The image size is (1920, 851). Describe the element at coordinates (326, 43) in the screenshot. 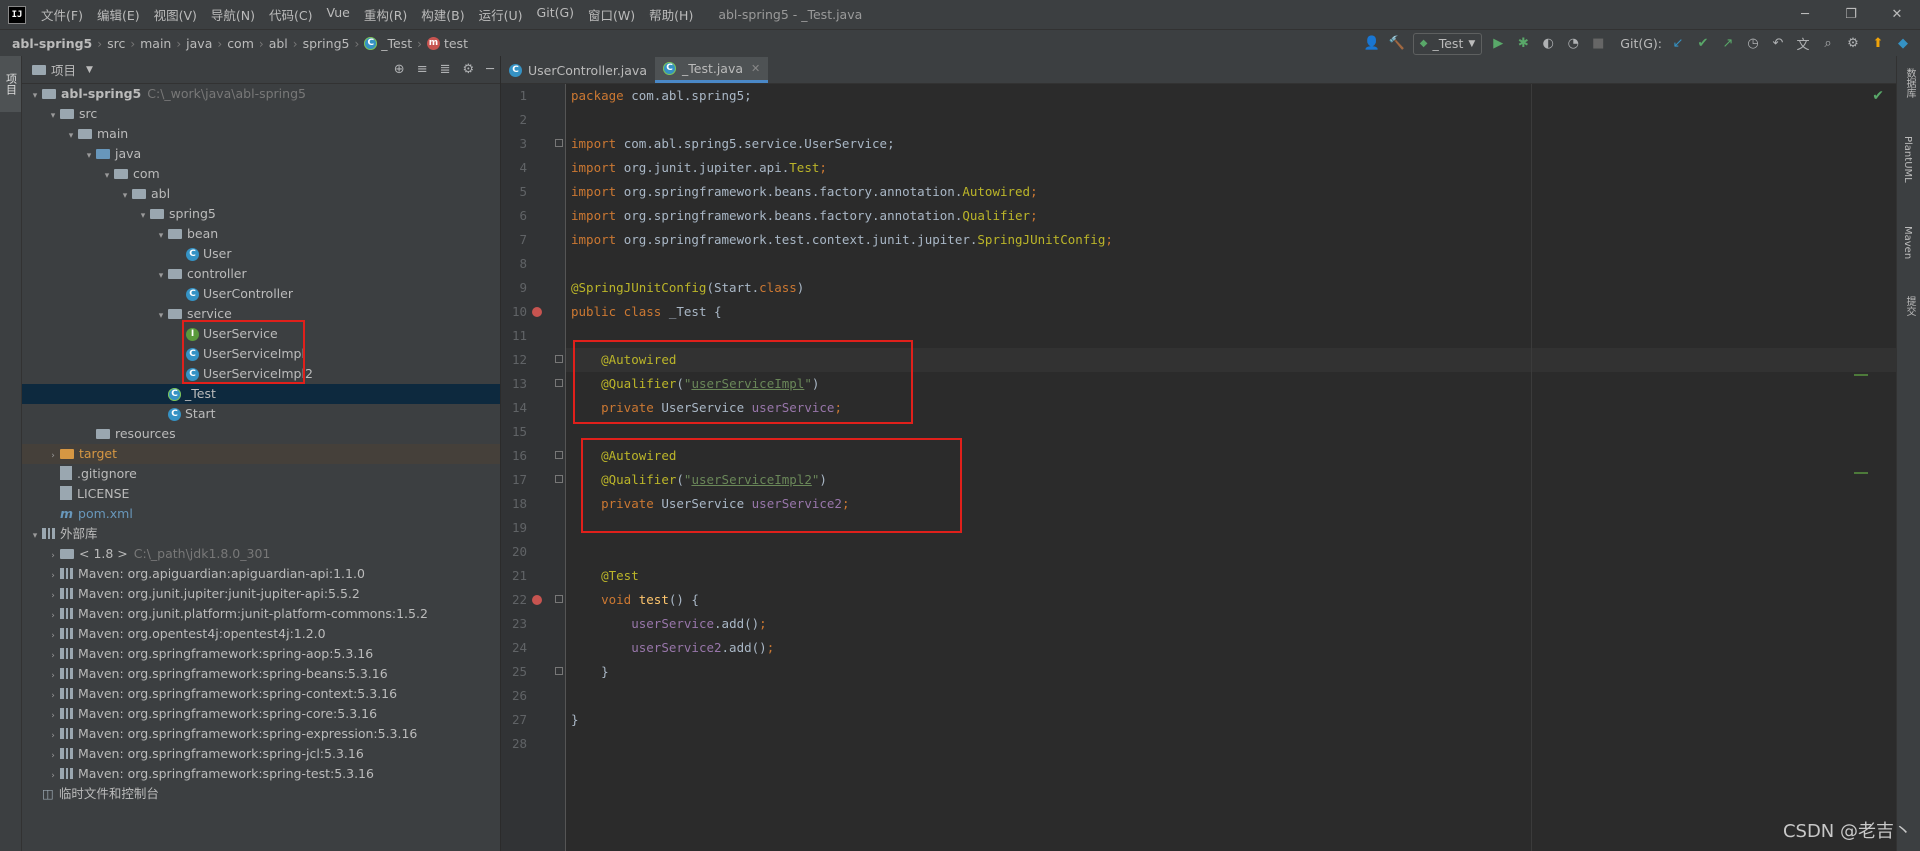

I see `breadcrumb-item: spring5` at that location.